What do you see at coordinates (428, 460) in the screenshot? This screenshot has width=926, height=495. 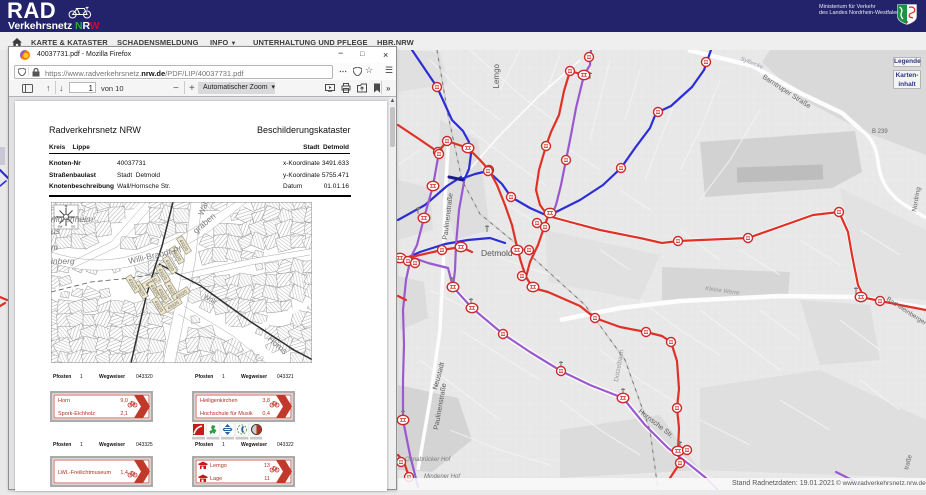 I see `svg-text: Osnabrücker Hof` at bounding box center [428, 460].